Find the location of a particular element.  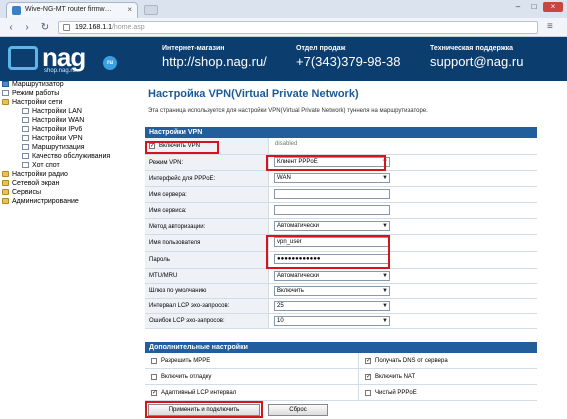

shop-url: http://shop.nag.ru/ is located at coordinates (214, 61).